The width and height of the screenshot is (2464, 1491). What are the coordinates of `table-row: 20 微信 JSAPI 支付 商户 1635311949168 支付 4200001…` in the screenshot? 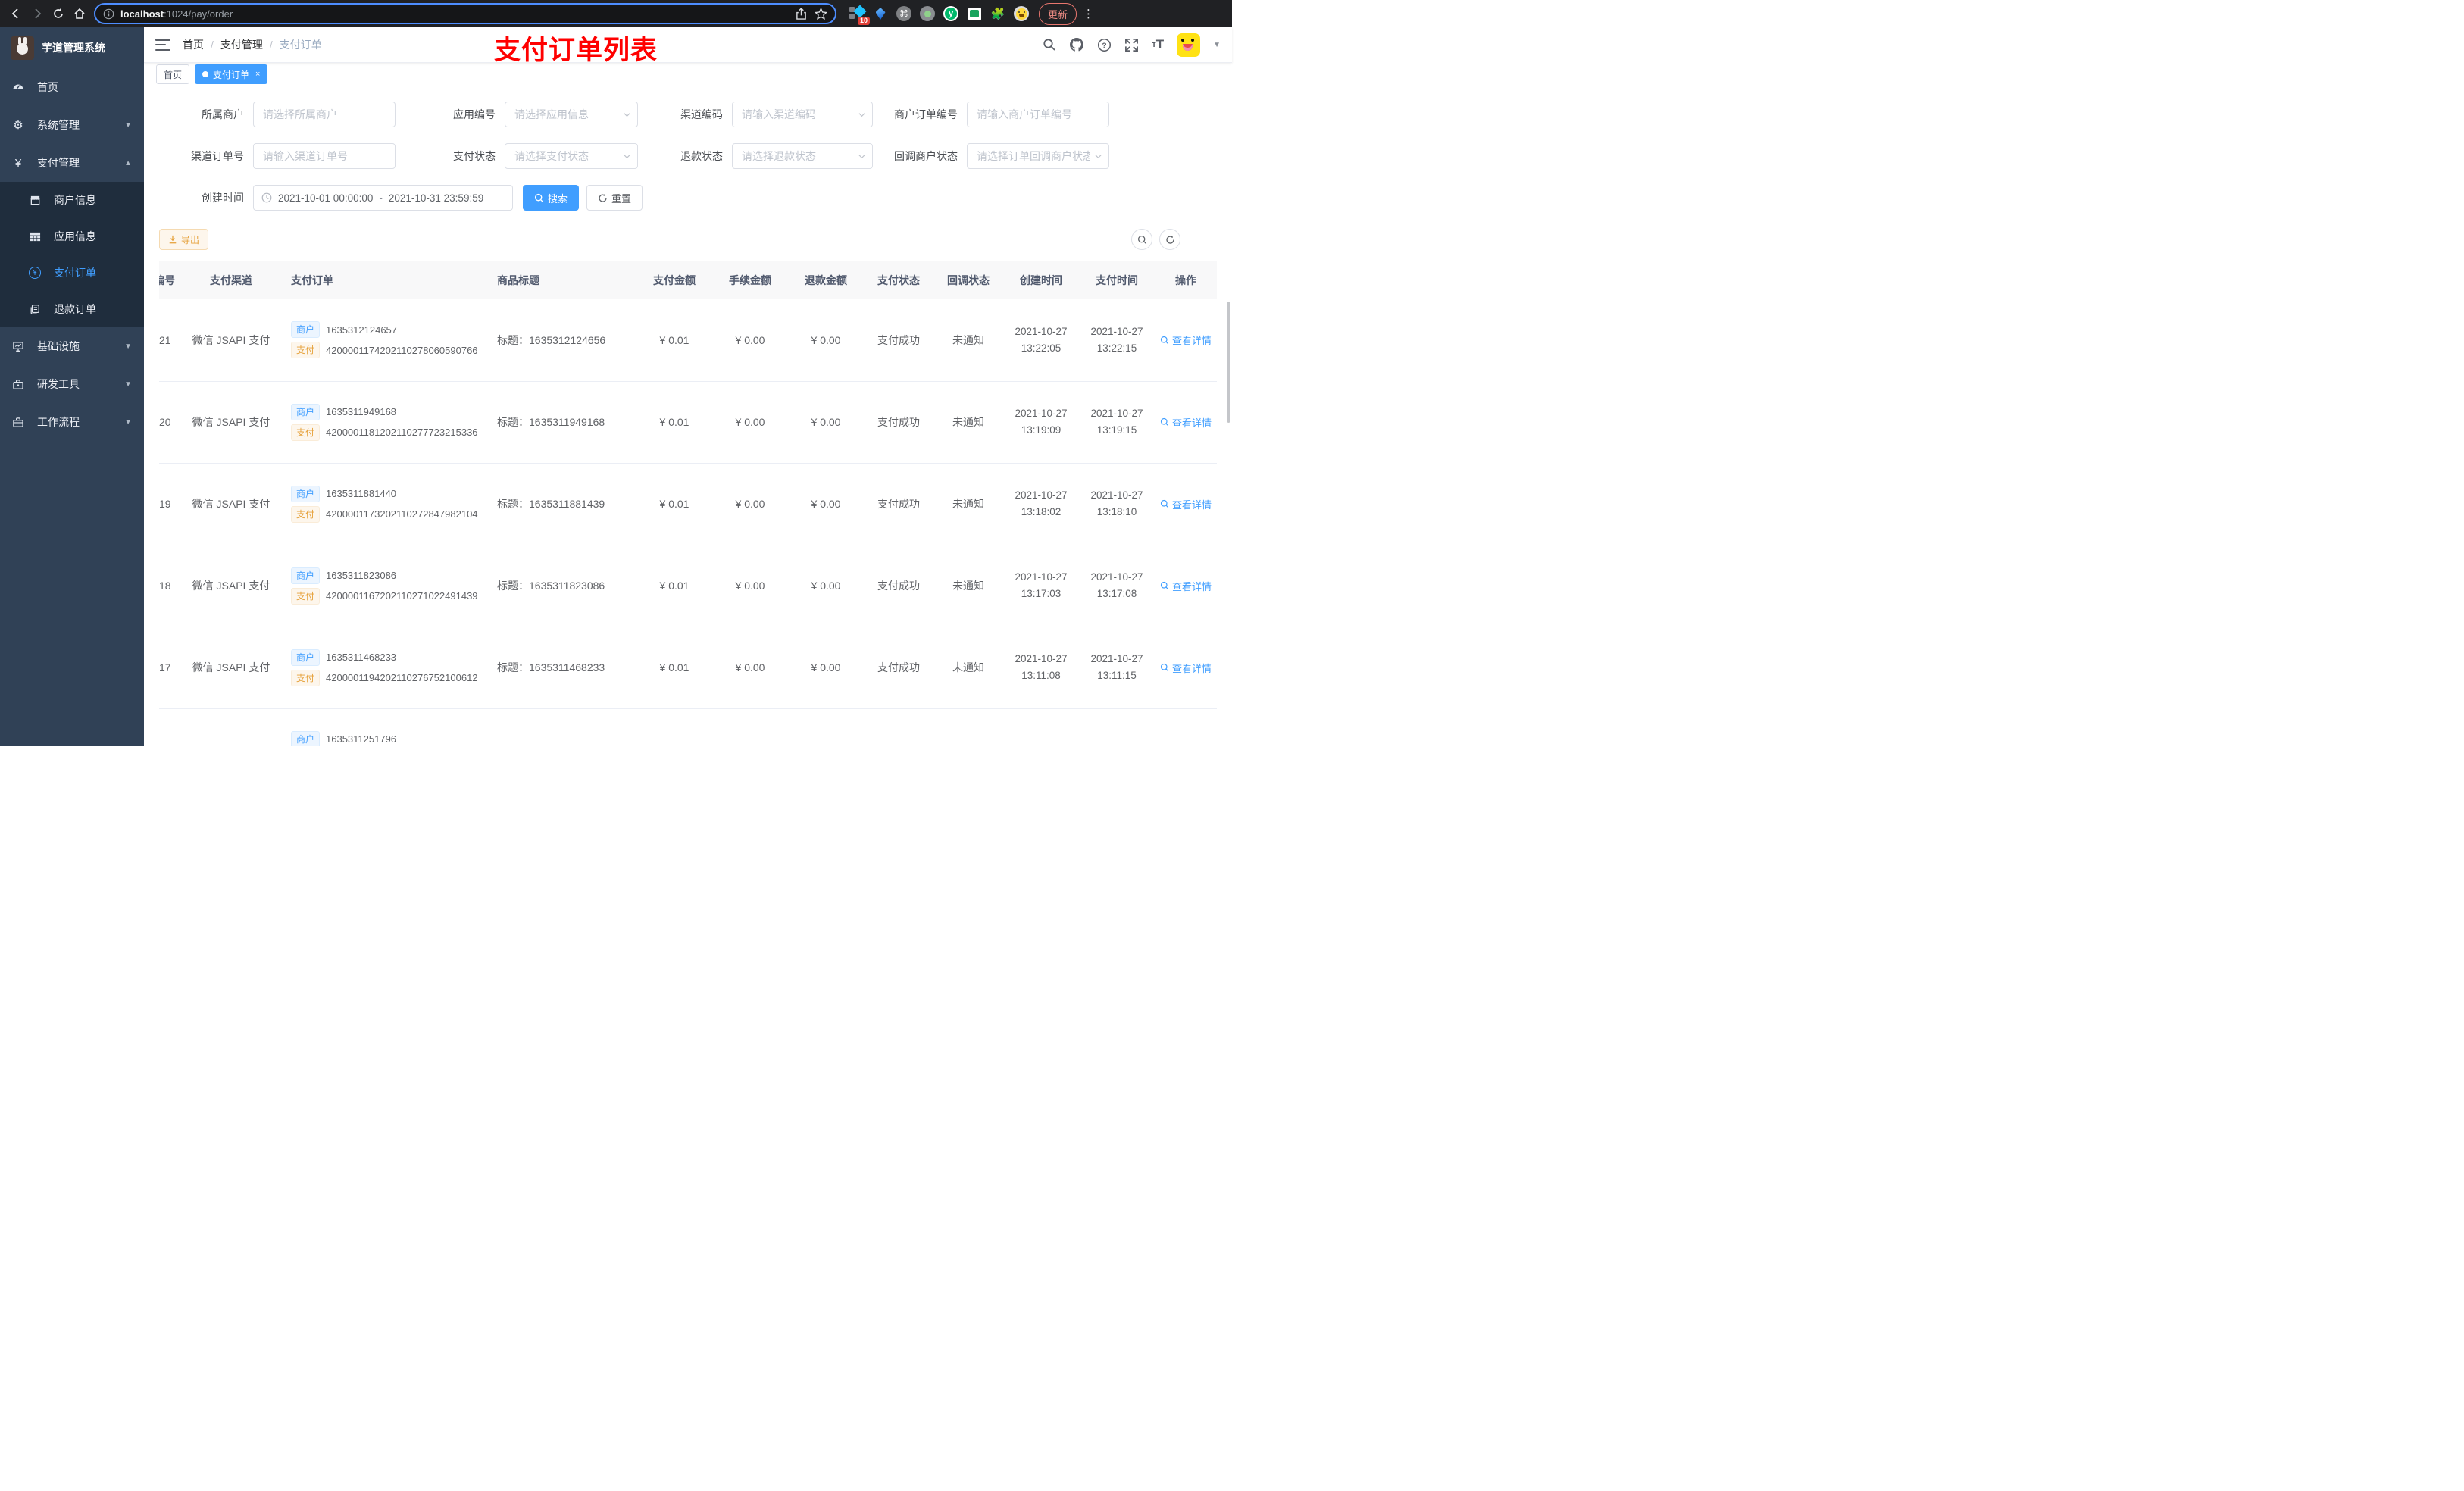 It's located at (688, 422).